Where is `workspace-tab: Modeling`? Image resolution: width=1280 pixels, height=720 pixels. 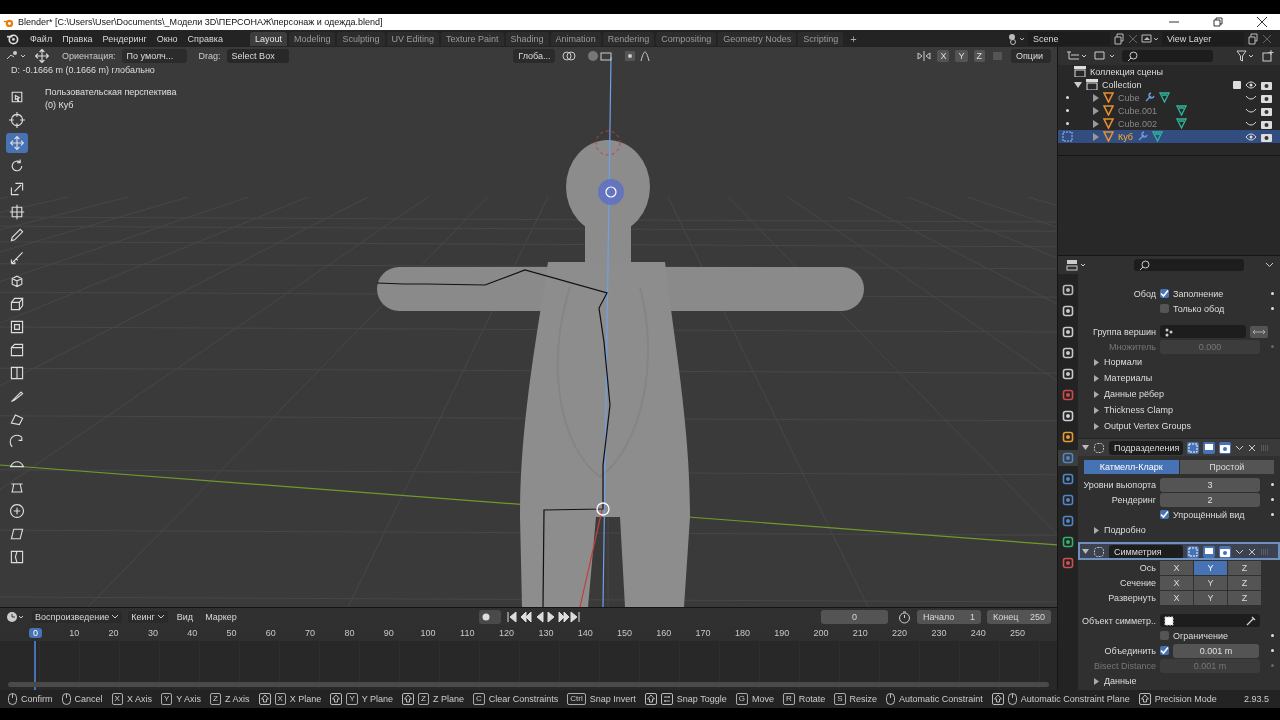 workspace-tab: Modeling is located at coordinates (312, 38).